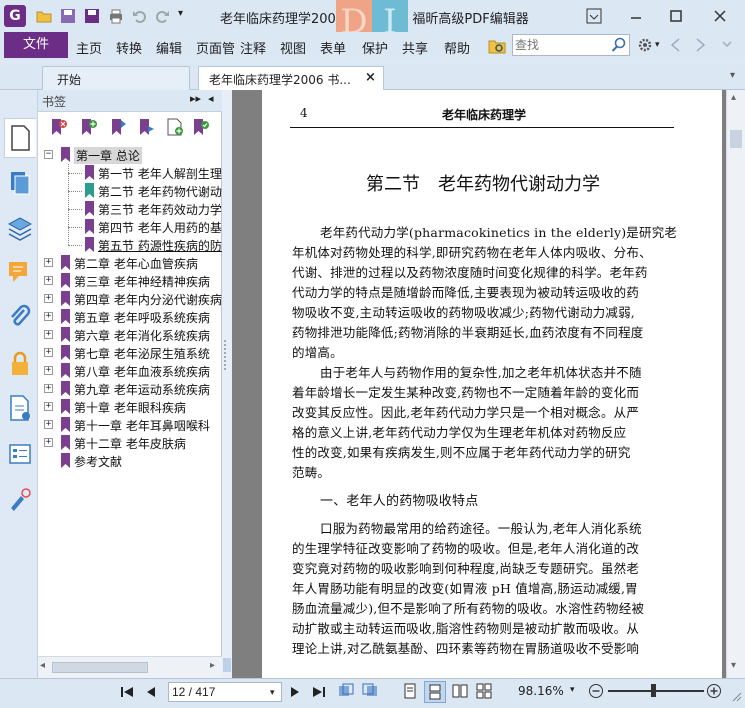 This screenshot has width=745, height=708. Describe the element at coordinates (293, 47) in the screenshot. I see `menu-view: 视图` at that location.